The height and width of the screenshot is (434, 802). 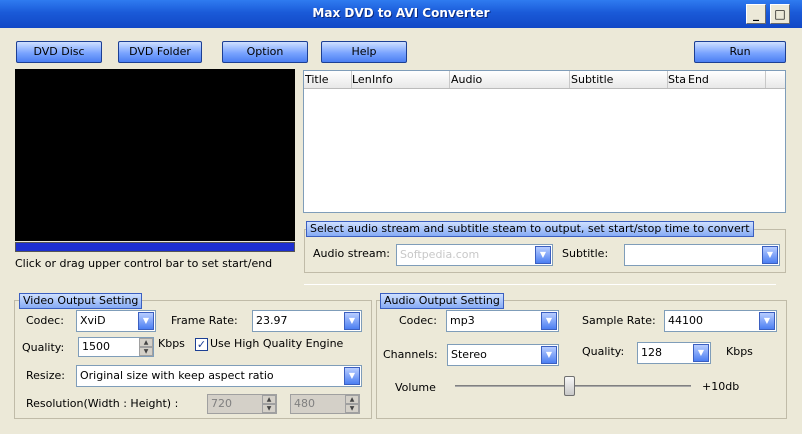 I want to click on resize-combo: Original size with keep aspect ratio ▼, so click(x=219, y=376).